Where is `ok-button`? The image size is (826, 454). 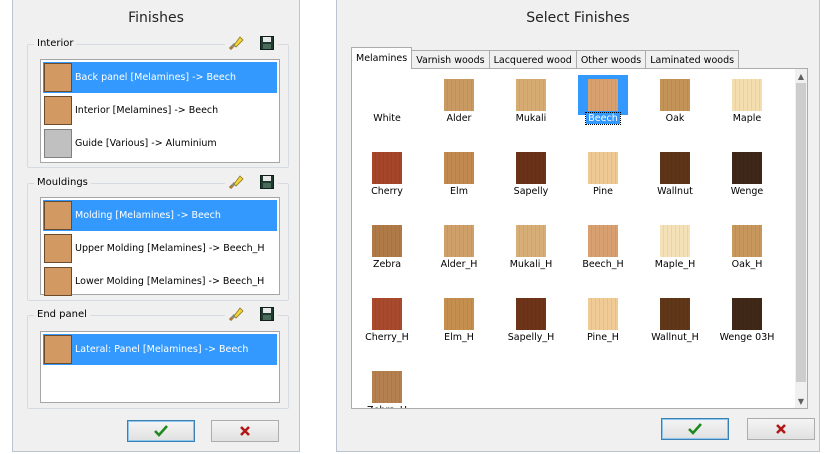
ok-button is located at coordinates (161, 431).